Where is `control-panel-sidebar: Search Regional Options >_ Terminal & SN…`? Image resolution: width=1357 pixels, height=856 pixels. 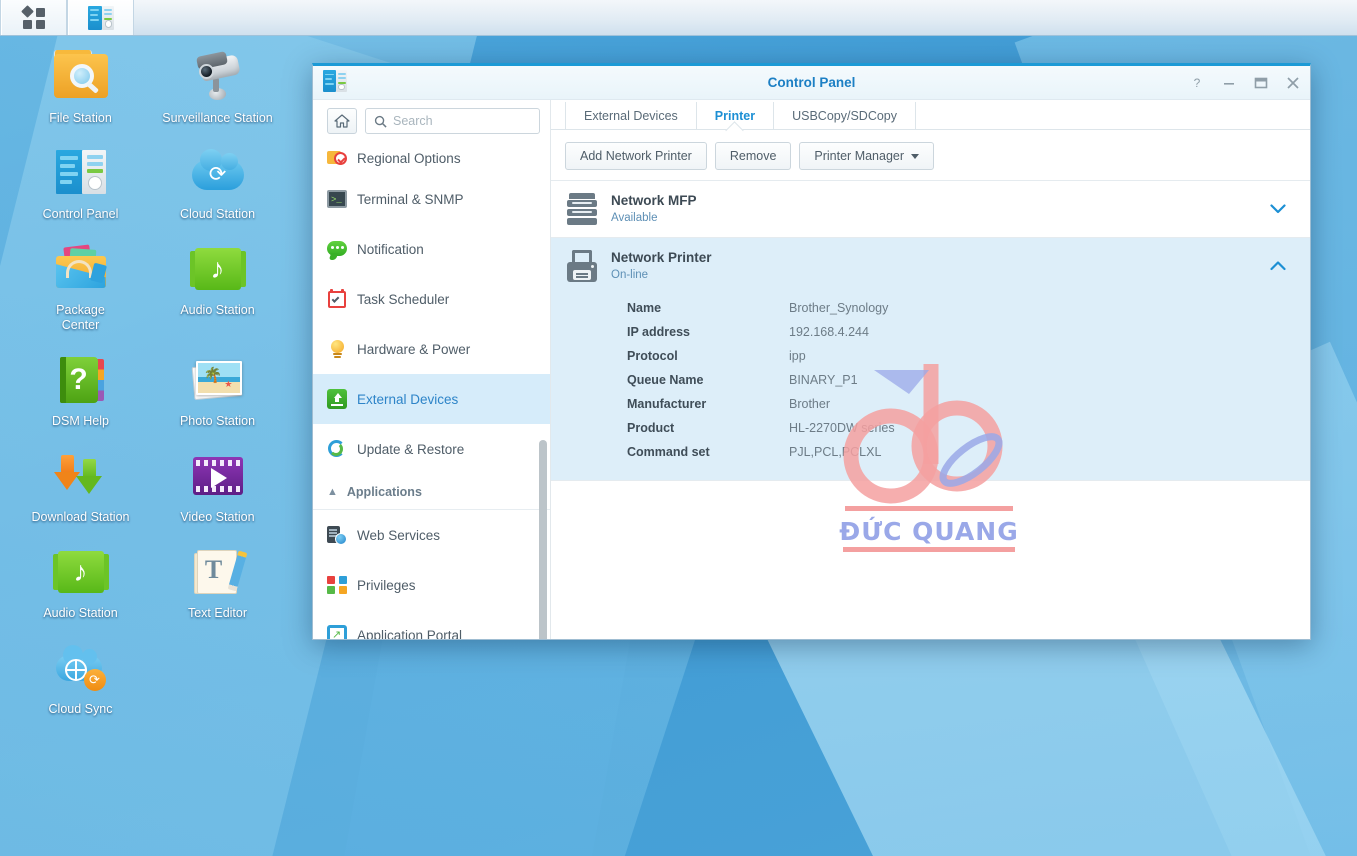
control-panel-sidebar: Search Regional Options >_ Terminal & SN… is located at coordinates (432, 369).